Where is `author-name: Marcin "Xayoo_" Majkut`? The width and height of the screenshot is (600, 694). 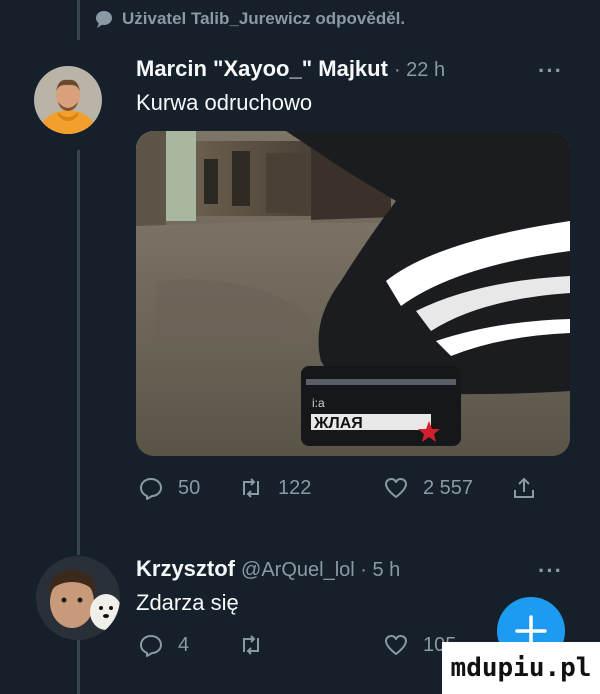
author-name: Marcin "Xayoo_" Majkut is located at coordinates (262, 69).